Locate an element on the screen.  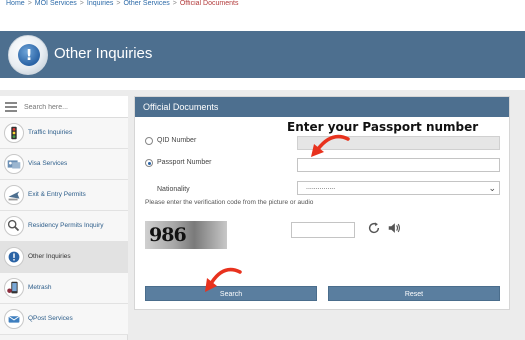
info-icon is located at coordinates (14, 257).